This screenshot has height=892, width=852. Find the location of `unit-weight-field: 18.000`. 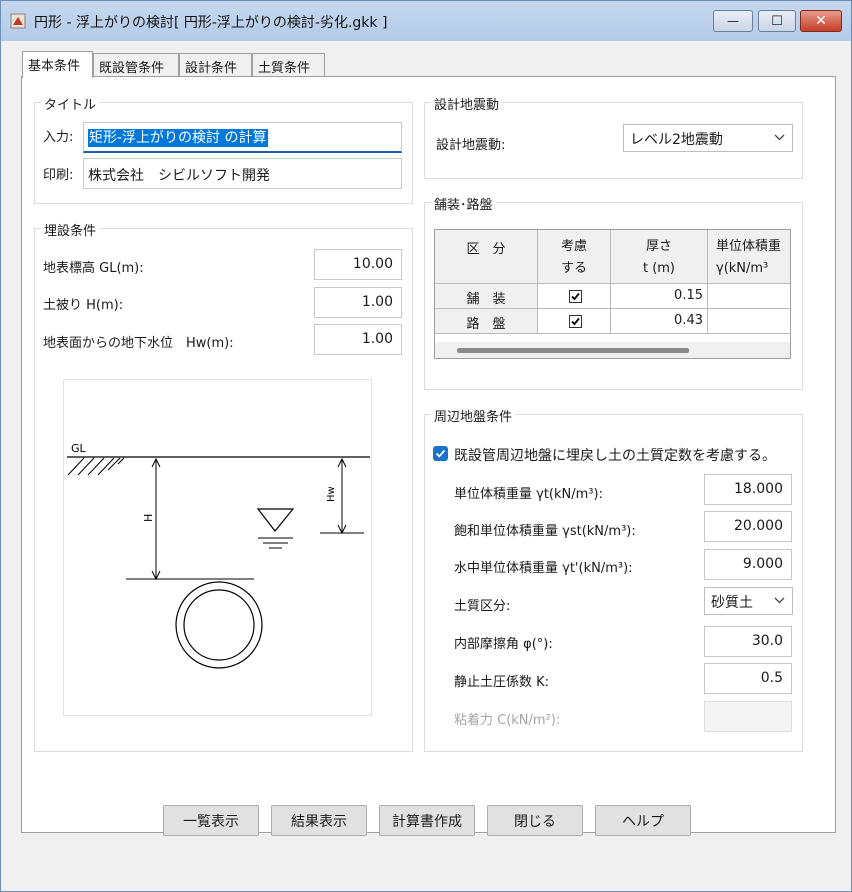

unit-weight-field: 18.000 is located at coordinates (748, 489).